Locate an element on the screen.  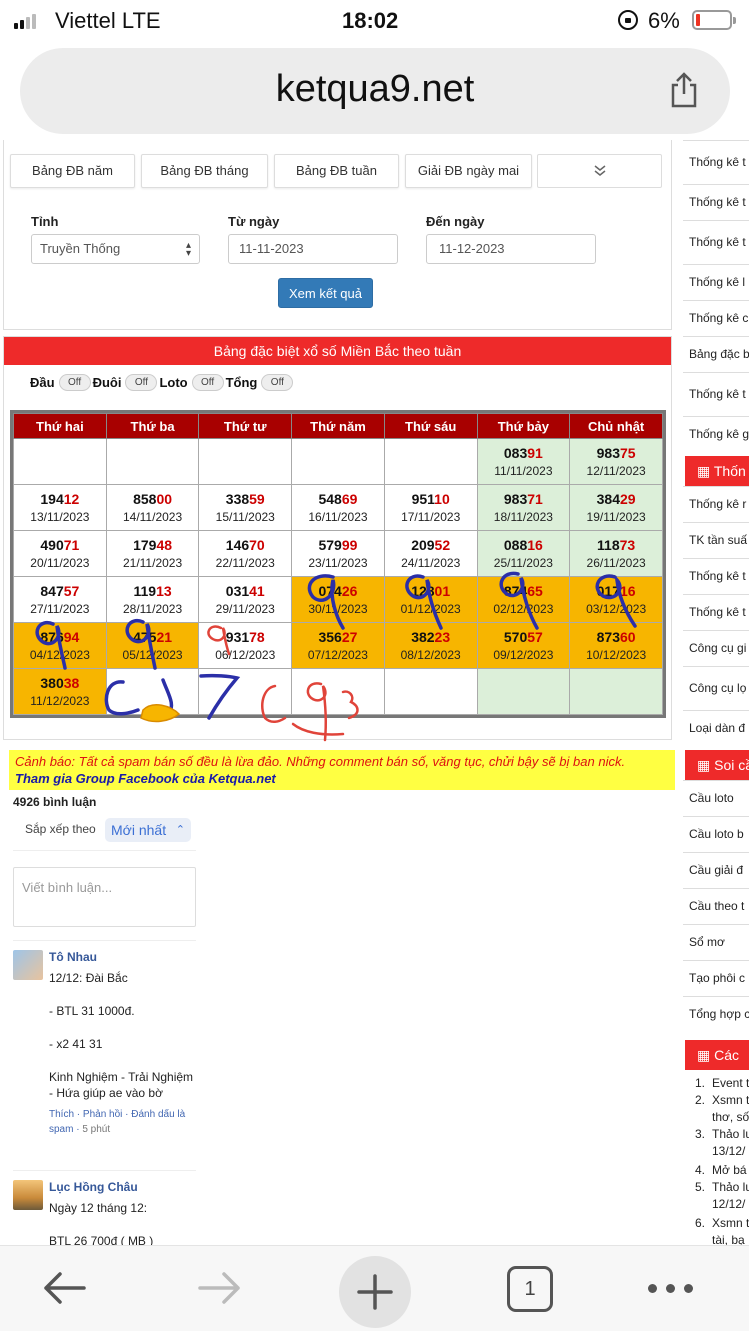
divider is located at coordinates (104, 850).